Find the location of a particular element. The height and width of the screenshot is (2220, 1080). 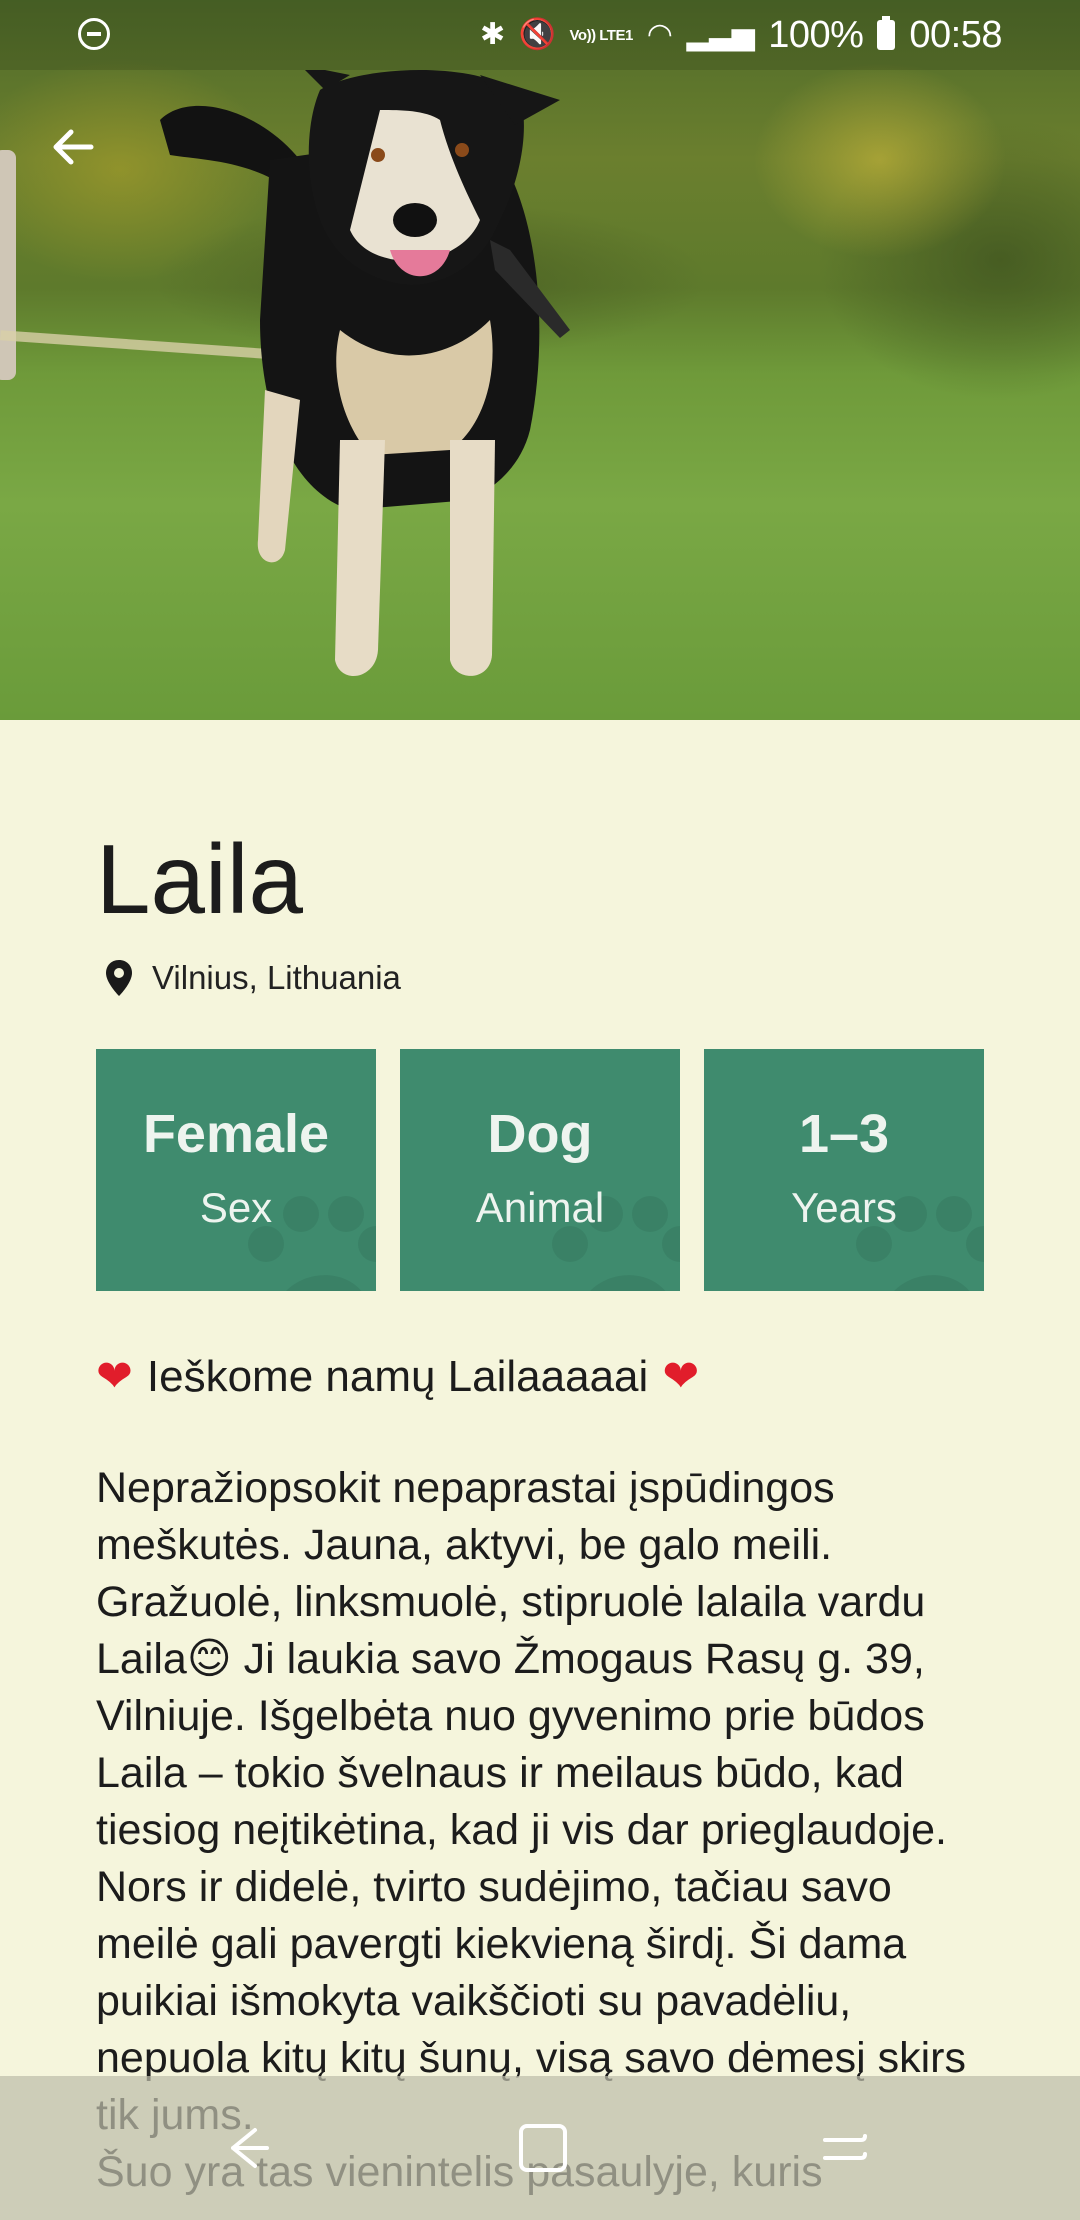

clock: 00:58 is located at coordinates (955, 34).